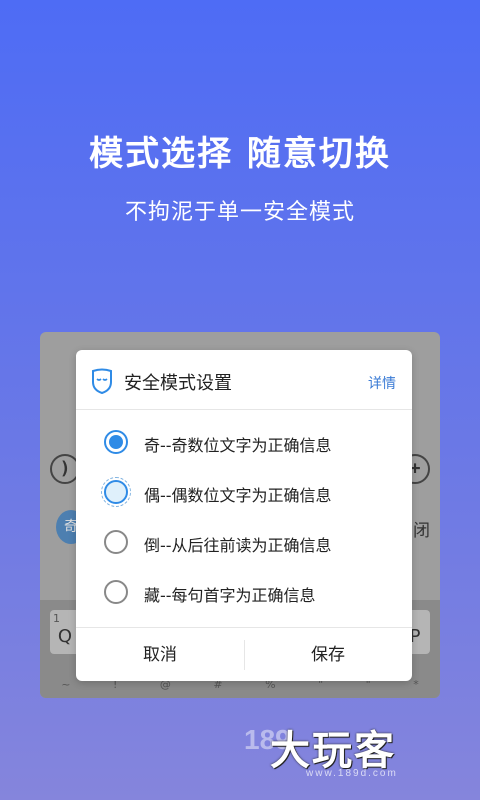 The height and width of the screenshot is (800, 480). What do you see at coordinates (178, 383) in the screenshot?
I see `dialog-title: 安全模式设置` at bounding box center [178, 383].